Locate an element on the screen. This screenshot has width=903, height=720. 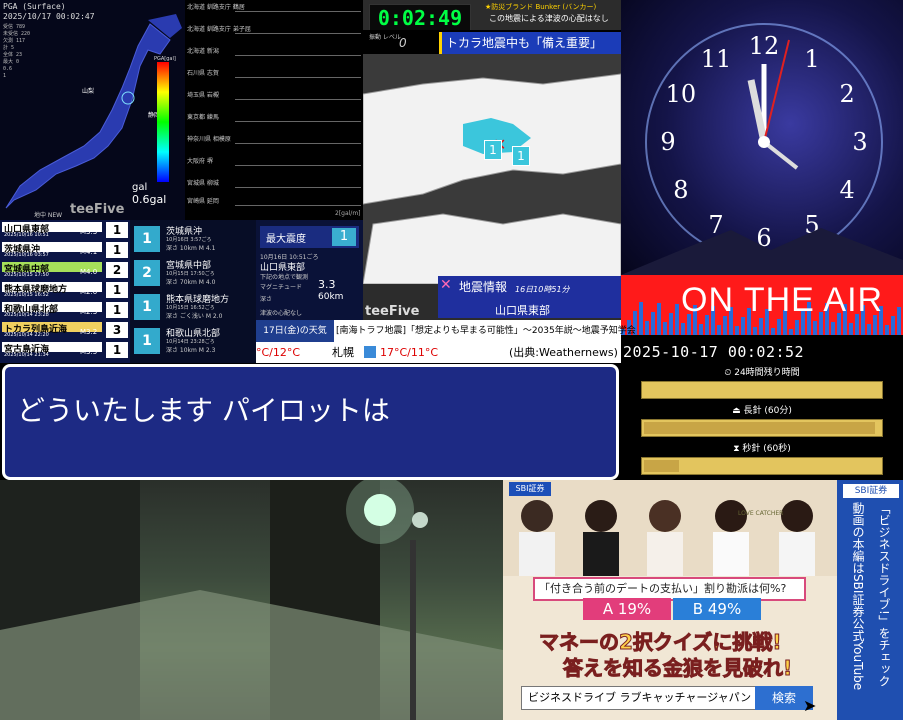
progress-label-text: 長針 (60分) is located at coordinates (767, 411).